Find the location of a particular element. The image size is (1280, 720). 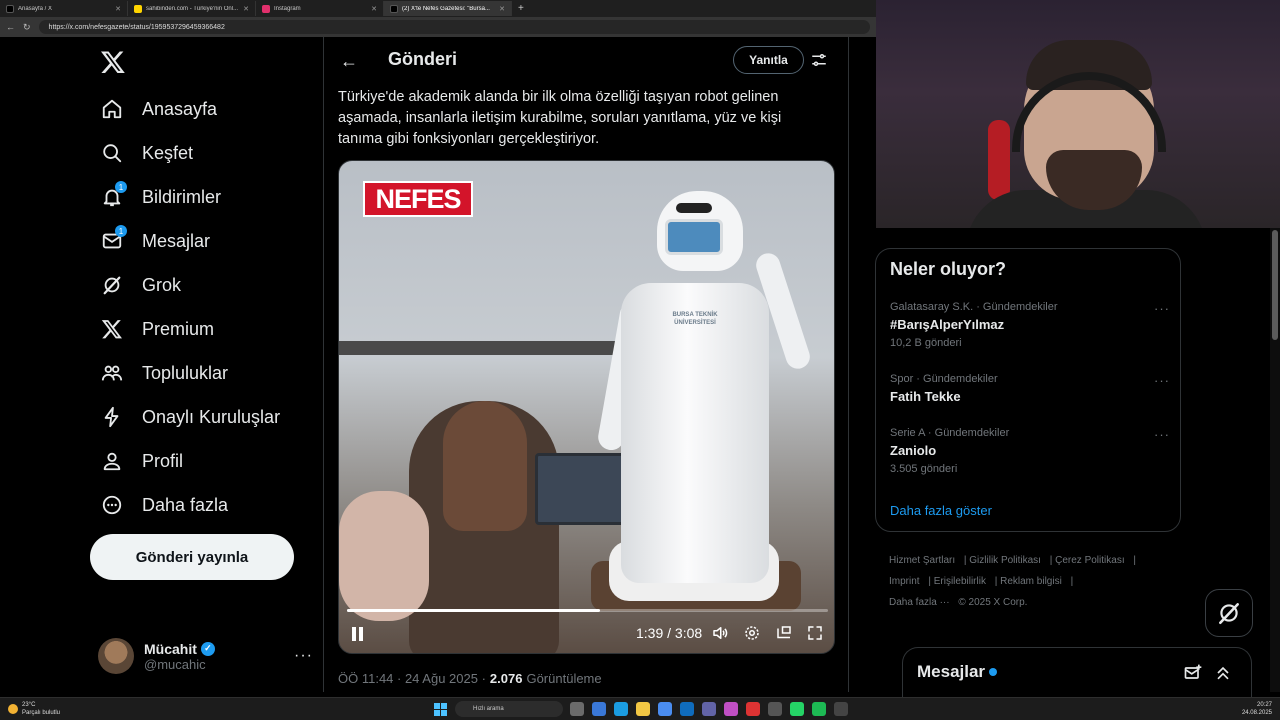

page-scrollbar is located at coordinates (1275, 460).